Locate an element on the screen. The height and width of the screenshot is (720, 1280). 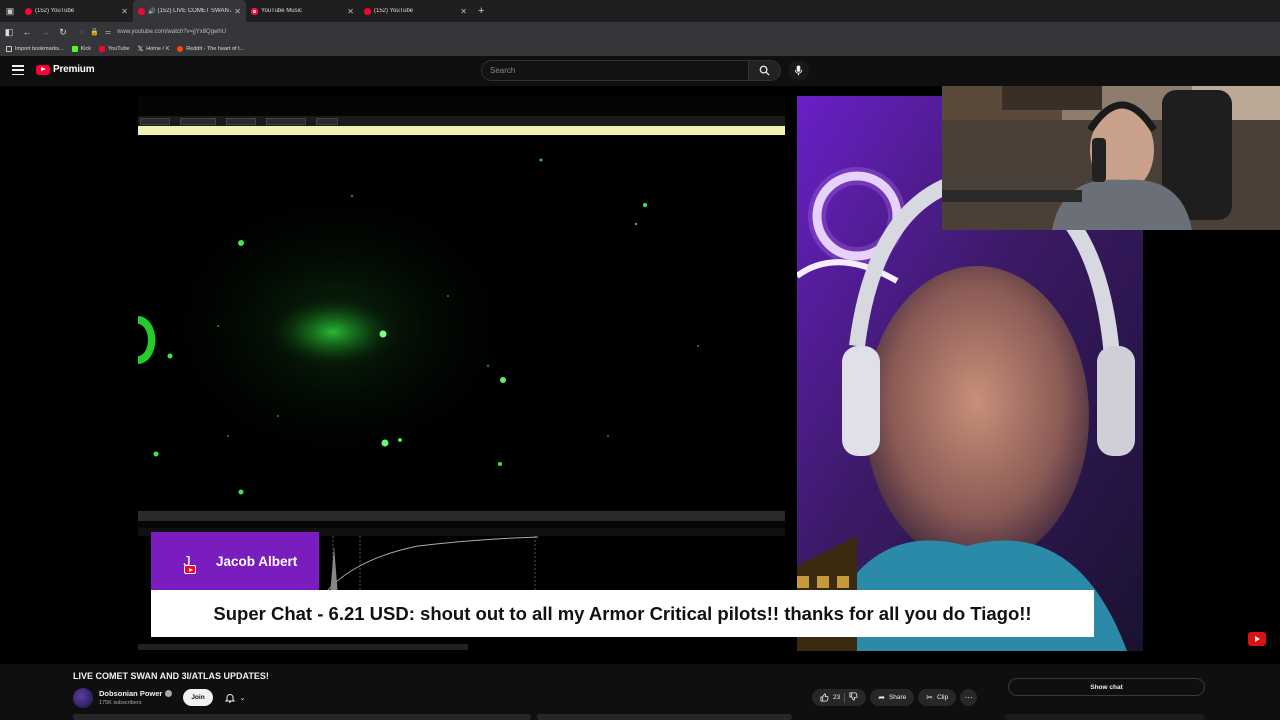
join-button: Join is located at coordinates (198, 697).